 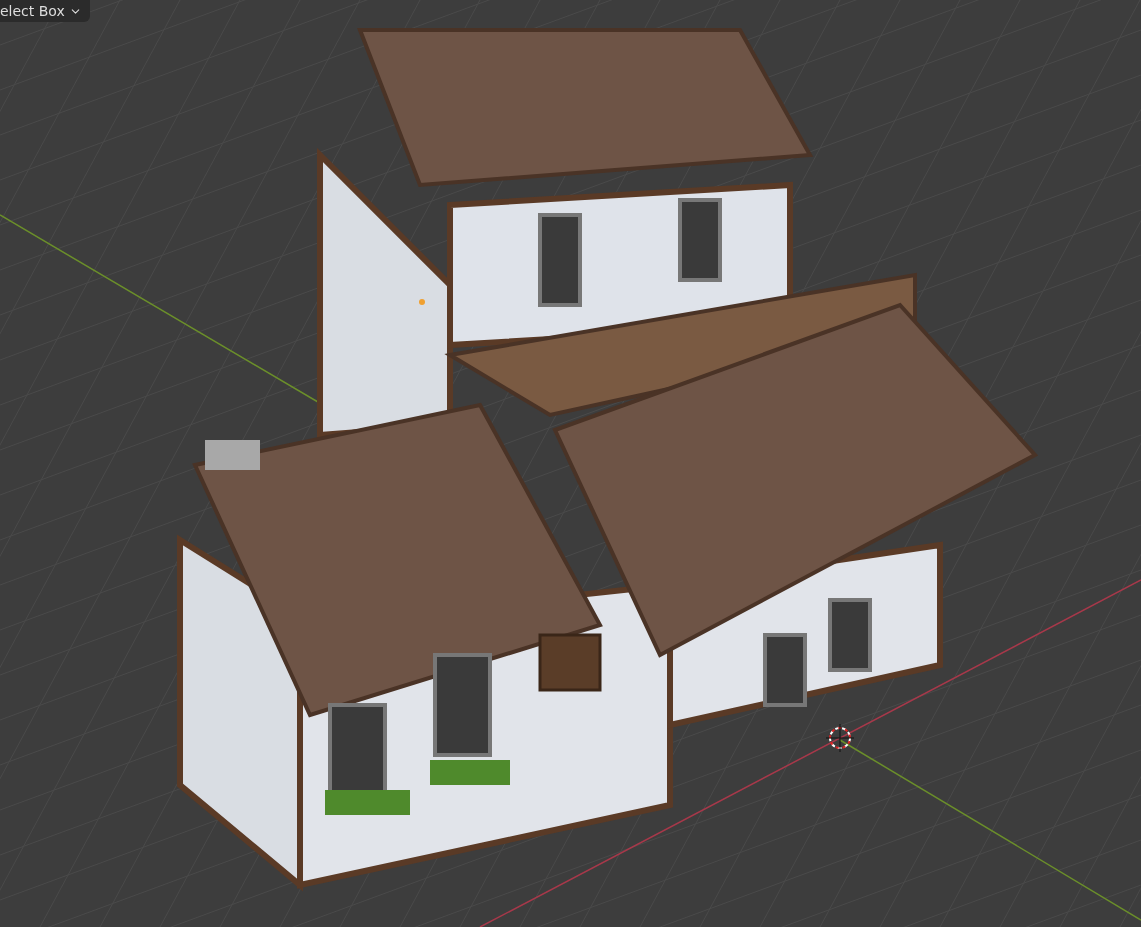 I want to click on select-mode-dropdown: elect Box, so click(x=45, y=11).